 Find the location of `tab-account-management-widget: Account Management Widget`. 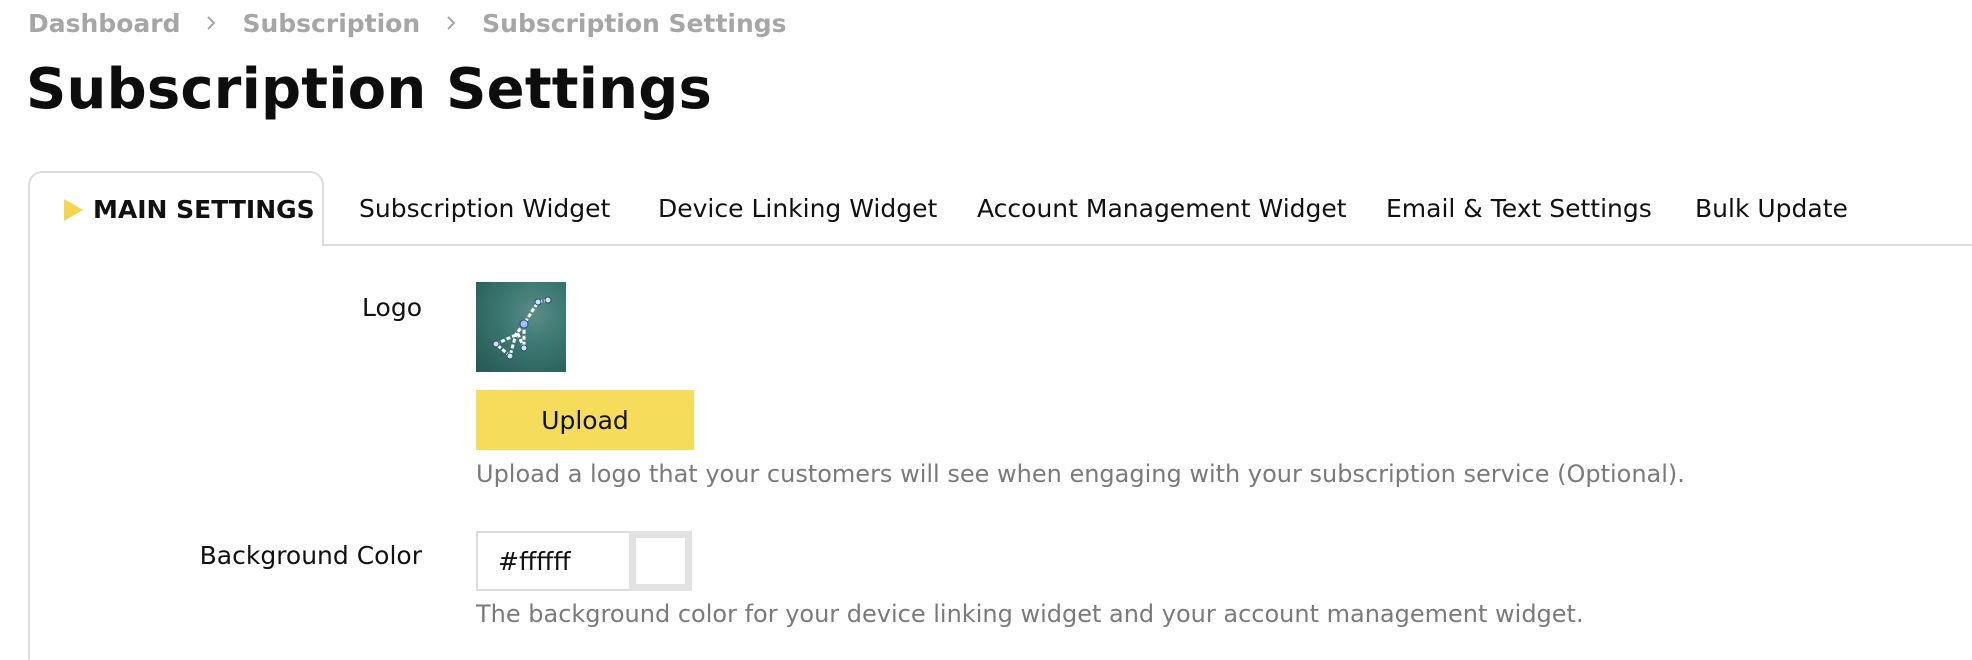

tab-account-management-widget: Account Management Widget is located at coordinates (1162, 208).